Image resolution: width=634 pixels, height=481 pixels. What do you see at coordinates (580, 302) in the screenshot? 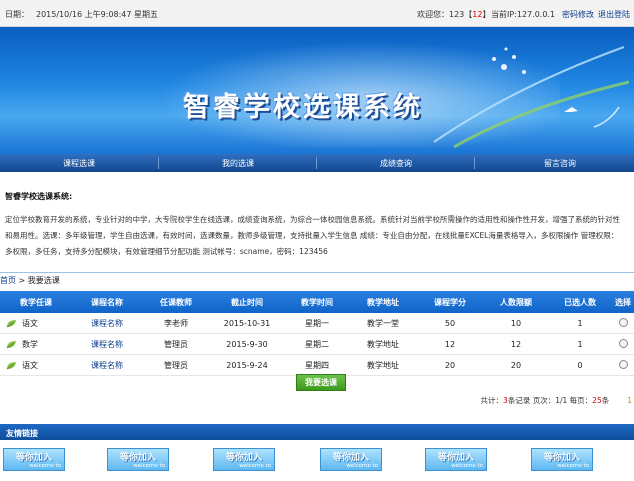
I see `col-header: 已选人数` at bounding box center [580, 302].